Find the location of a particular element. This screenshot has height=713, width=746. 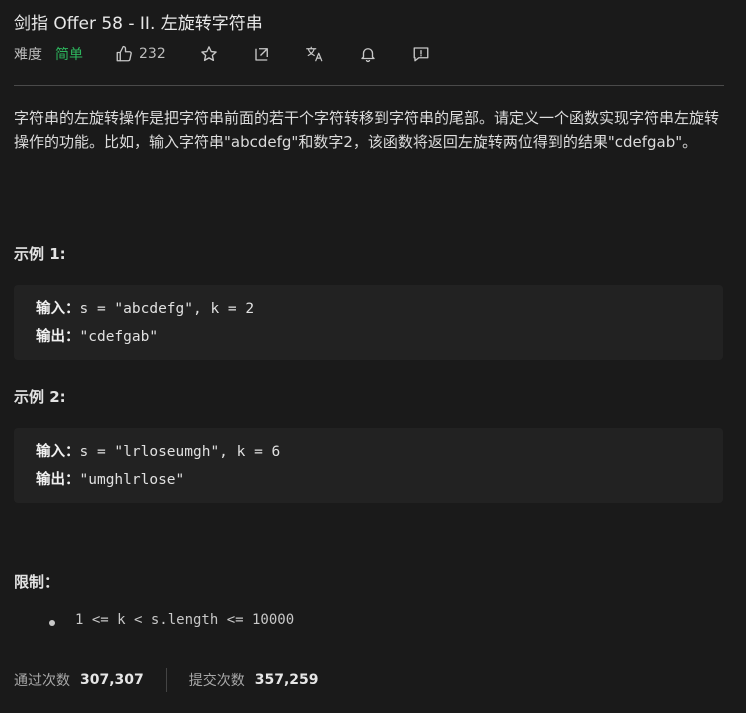

translate-button is located at coordinates (315, 54).